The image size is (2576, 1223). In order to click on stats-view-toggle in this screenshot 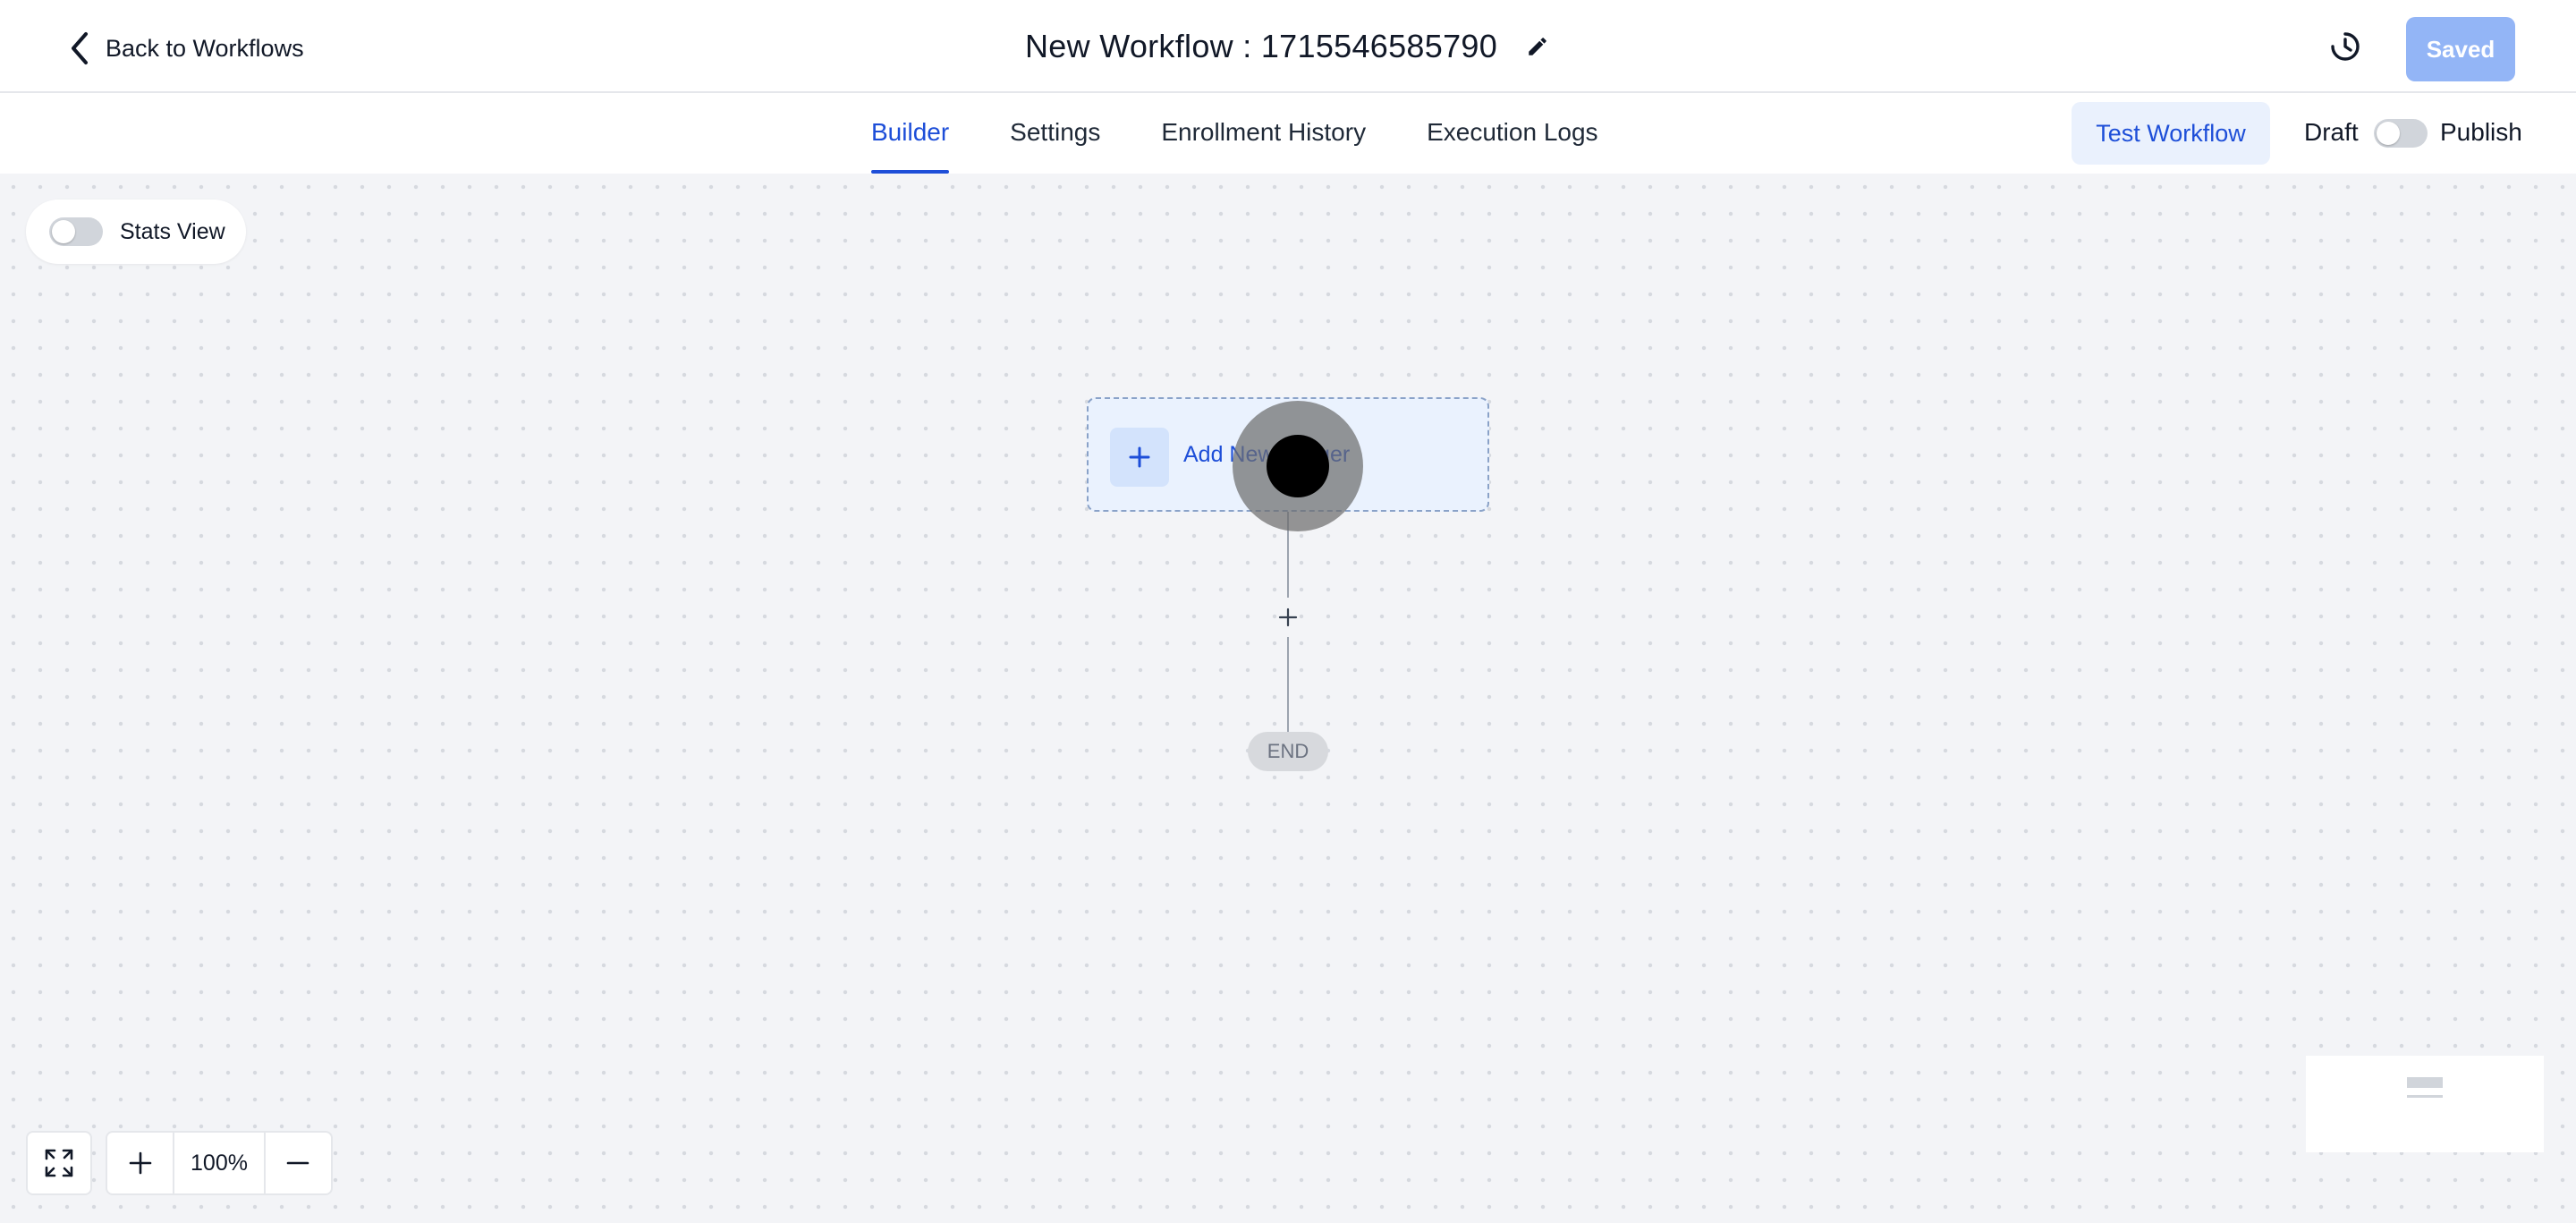, I will do `click(76, 231)`.